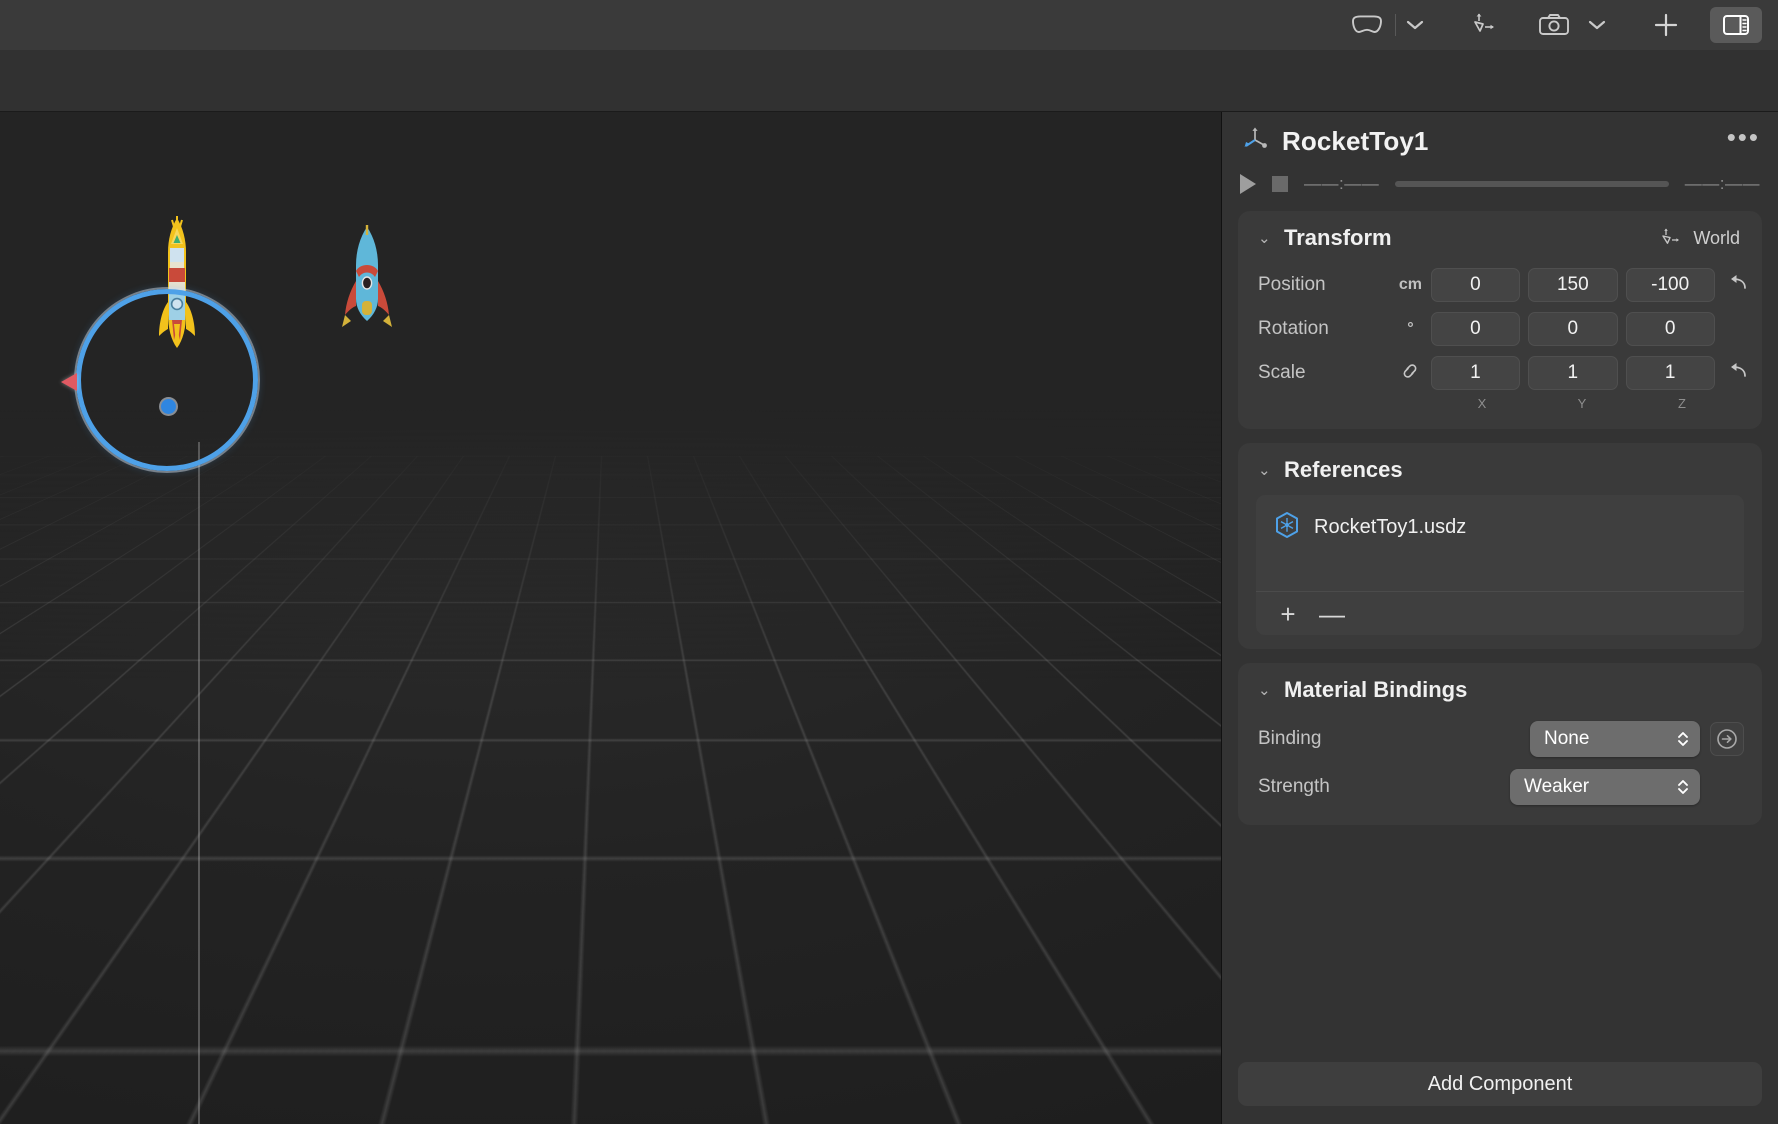  I want to click on arrow-right-circle-icon, so click(1727, 739).